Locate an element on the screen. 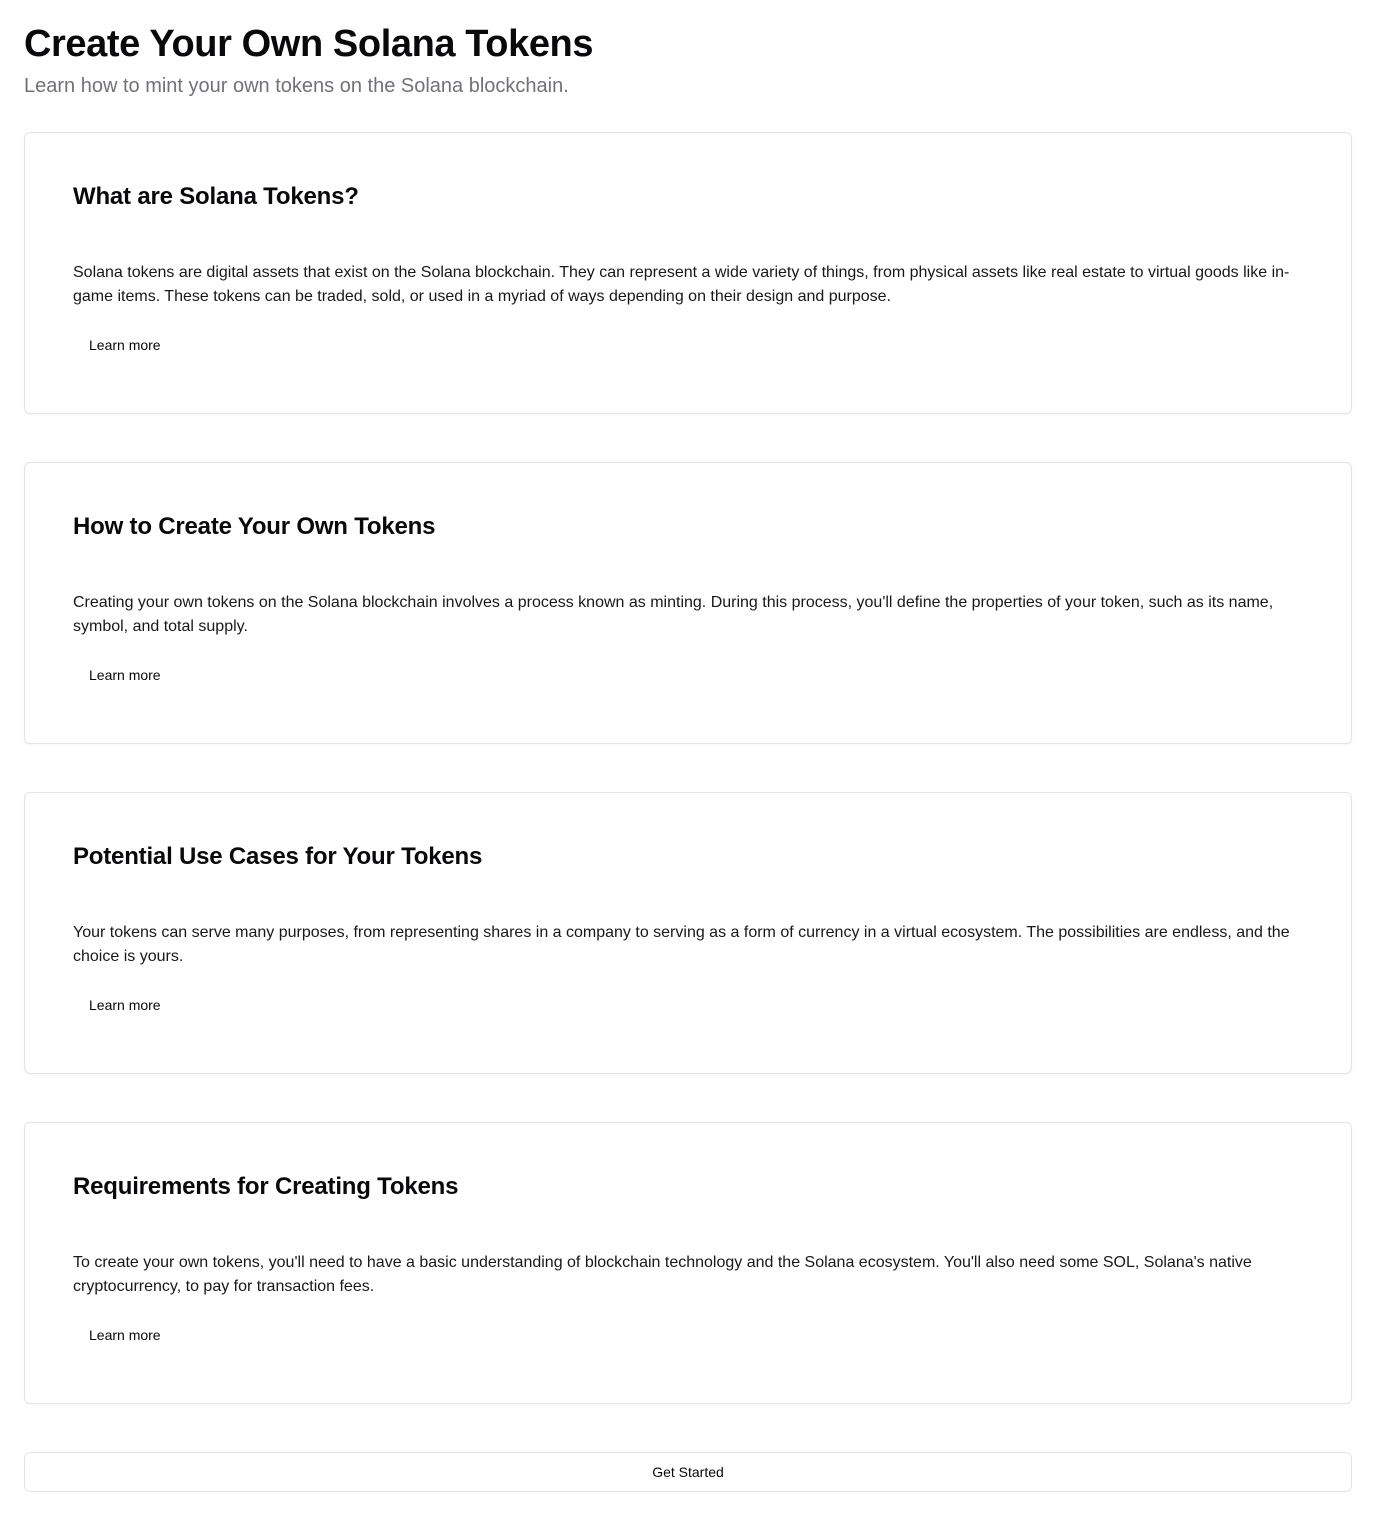  card-title: How to Create Your Own Tokens is located at coordinates (254, 526).